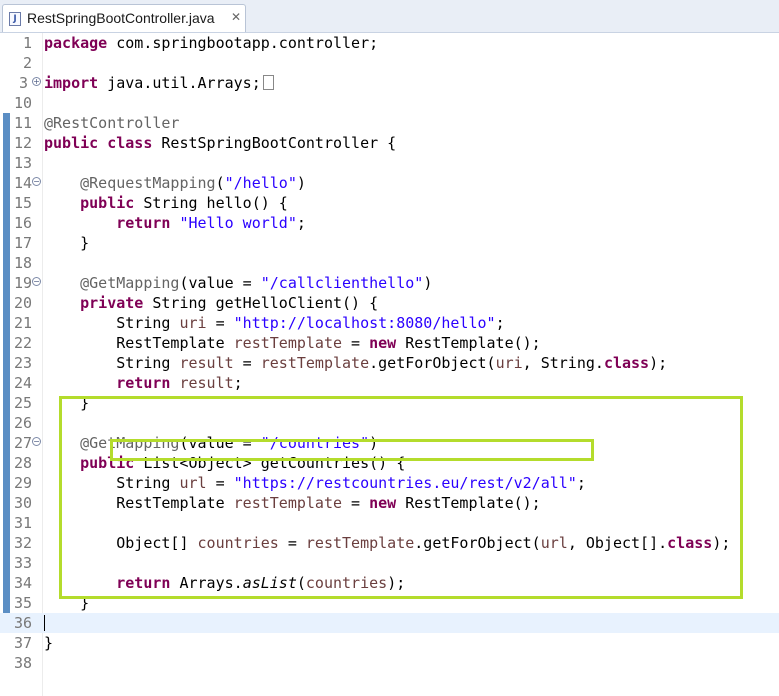 The width and height of the screenshot is (779, 696). Describe the element at coordinates (342, 283) in the screenshot. I see `string-token: "/callclienthello"` at that location.